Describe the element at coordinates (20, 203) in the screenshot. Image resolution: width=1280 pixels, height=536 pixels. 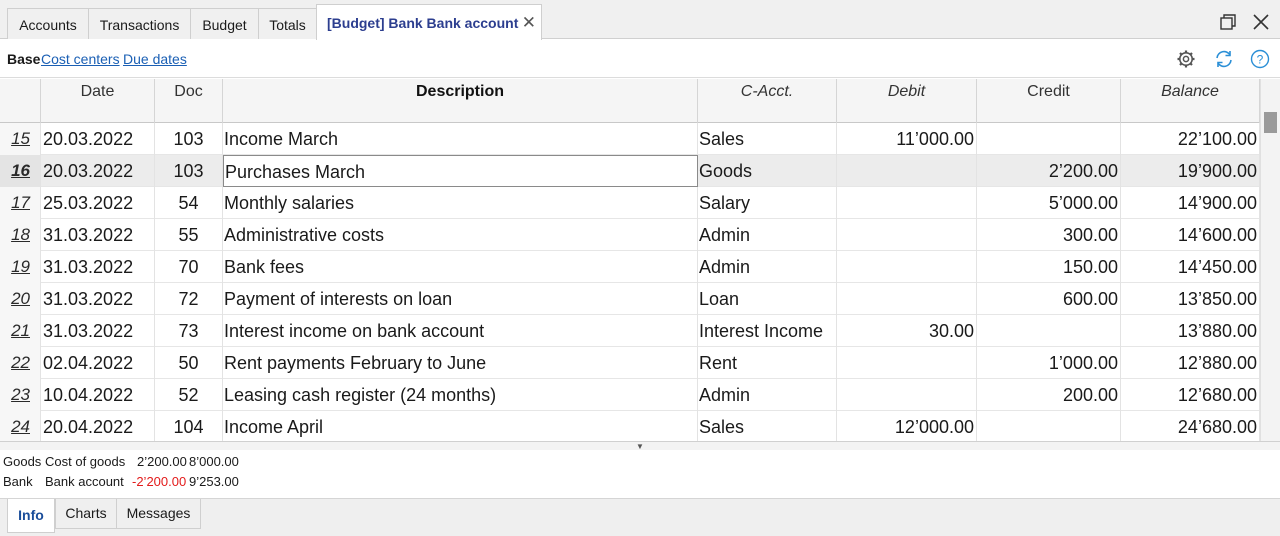
I see `row-number: 17` at that location.